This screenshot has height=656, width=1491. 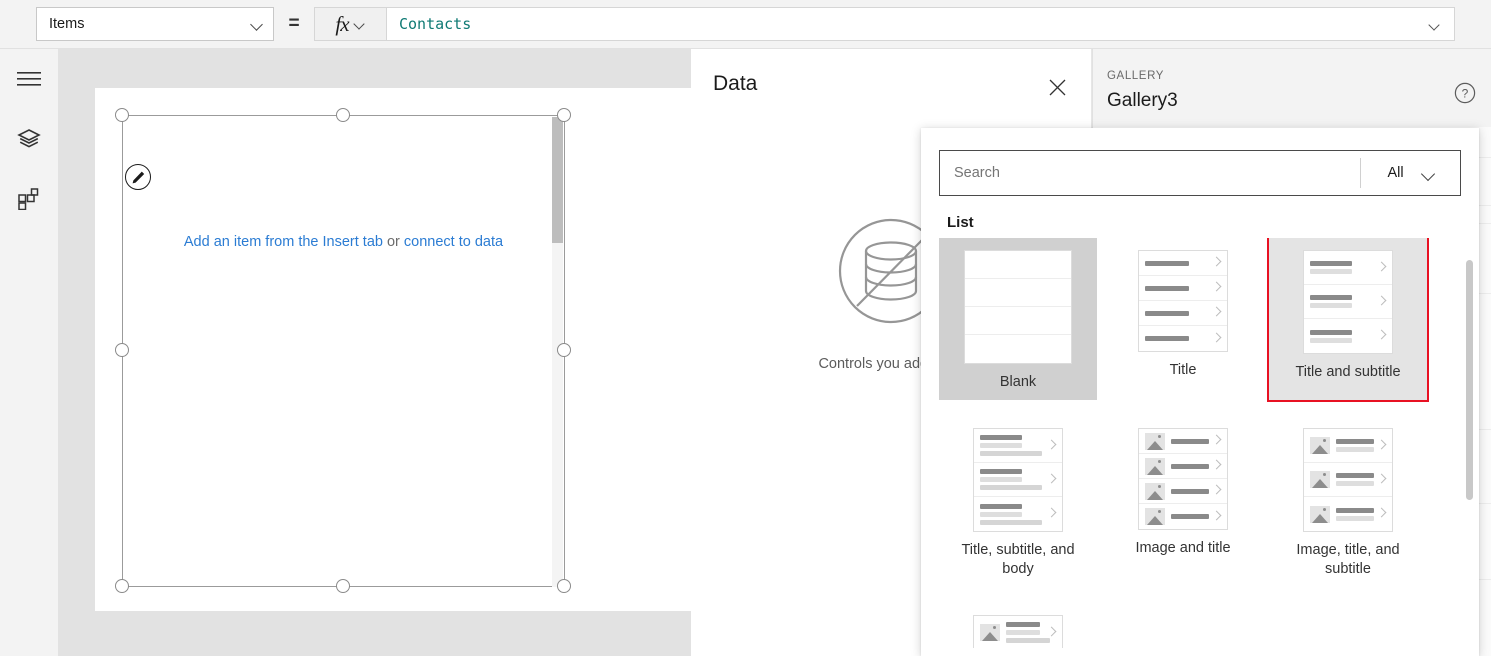 What do you see at coordinates (564, 586) in the screenshot?
I see `resize-handle-bottom-right` at bounding box center [564, 586].